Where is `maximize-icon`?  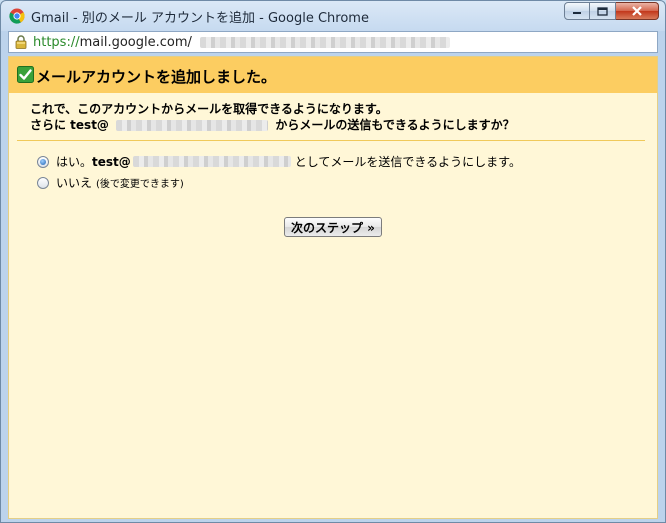
maximize-icon is located at coordinates (602, 11).